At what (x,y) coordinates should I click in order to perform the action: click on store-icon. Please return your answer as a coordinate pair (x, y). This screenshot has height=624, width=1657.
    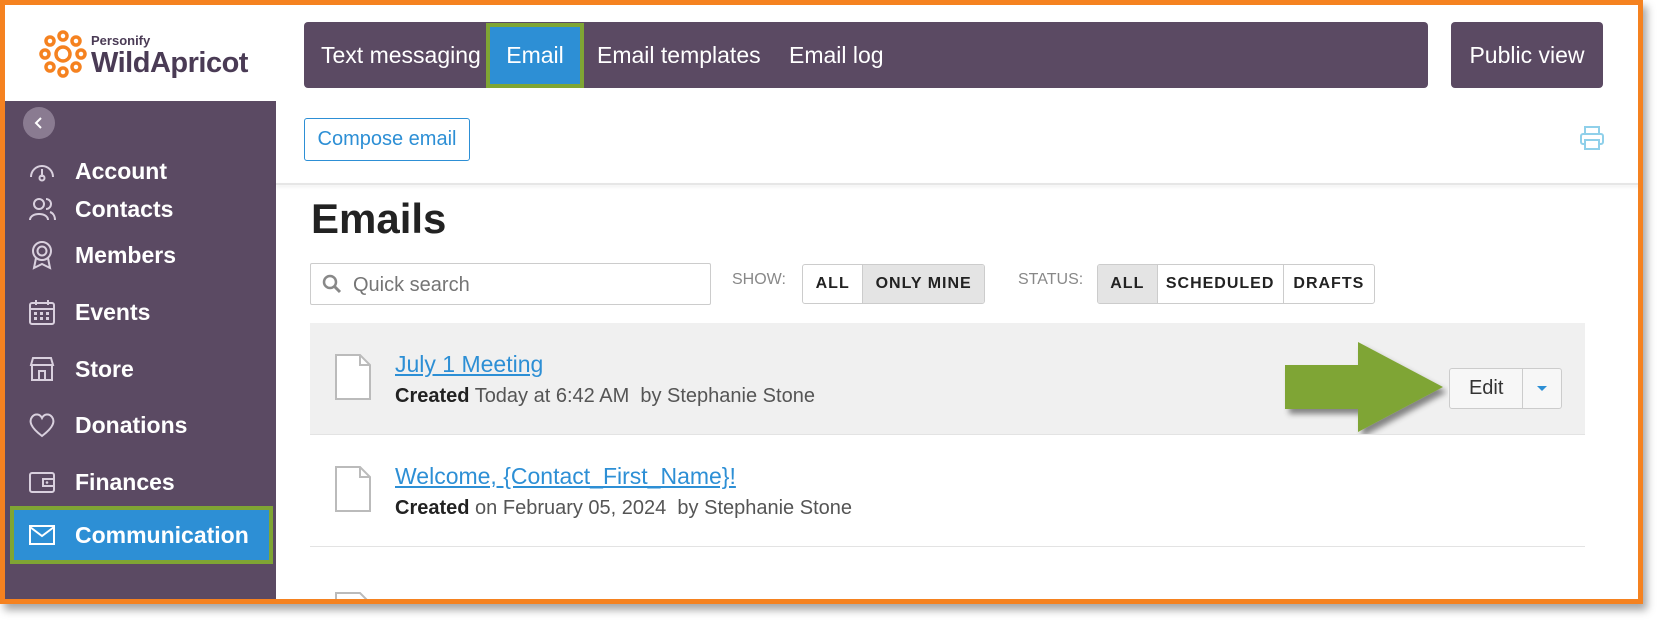
    Looking at the image, I should click on (42, 369).